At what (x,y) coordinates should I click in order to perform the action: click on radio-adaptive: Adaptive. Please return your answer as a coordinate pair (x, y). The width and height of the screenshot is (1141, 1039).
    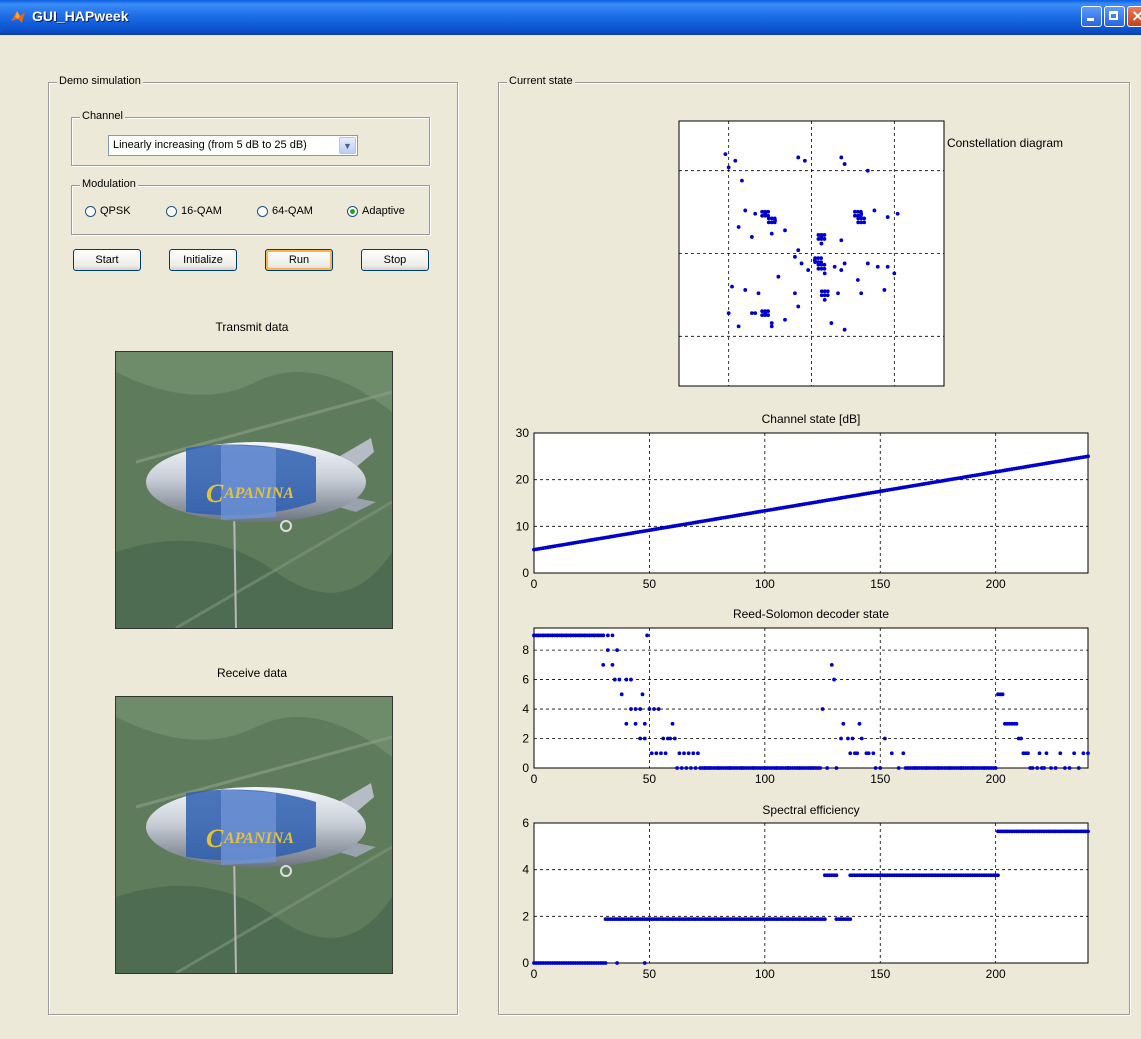
    Looking at the image, I should click on (376, 211).